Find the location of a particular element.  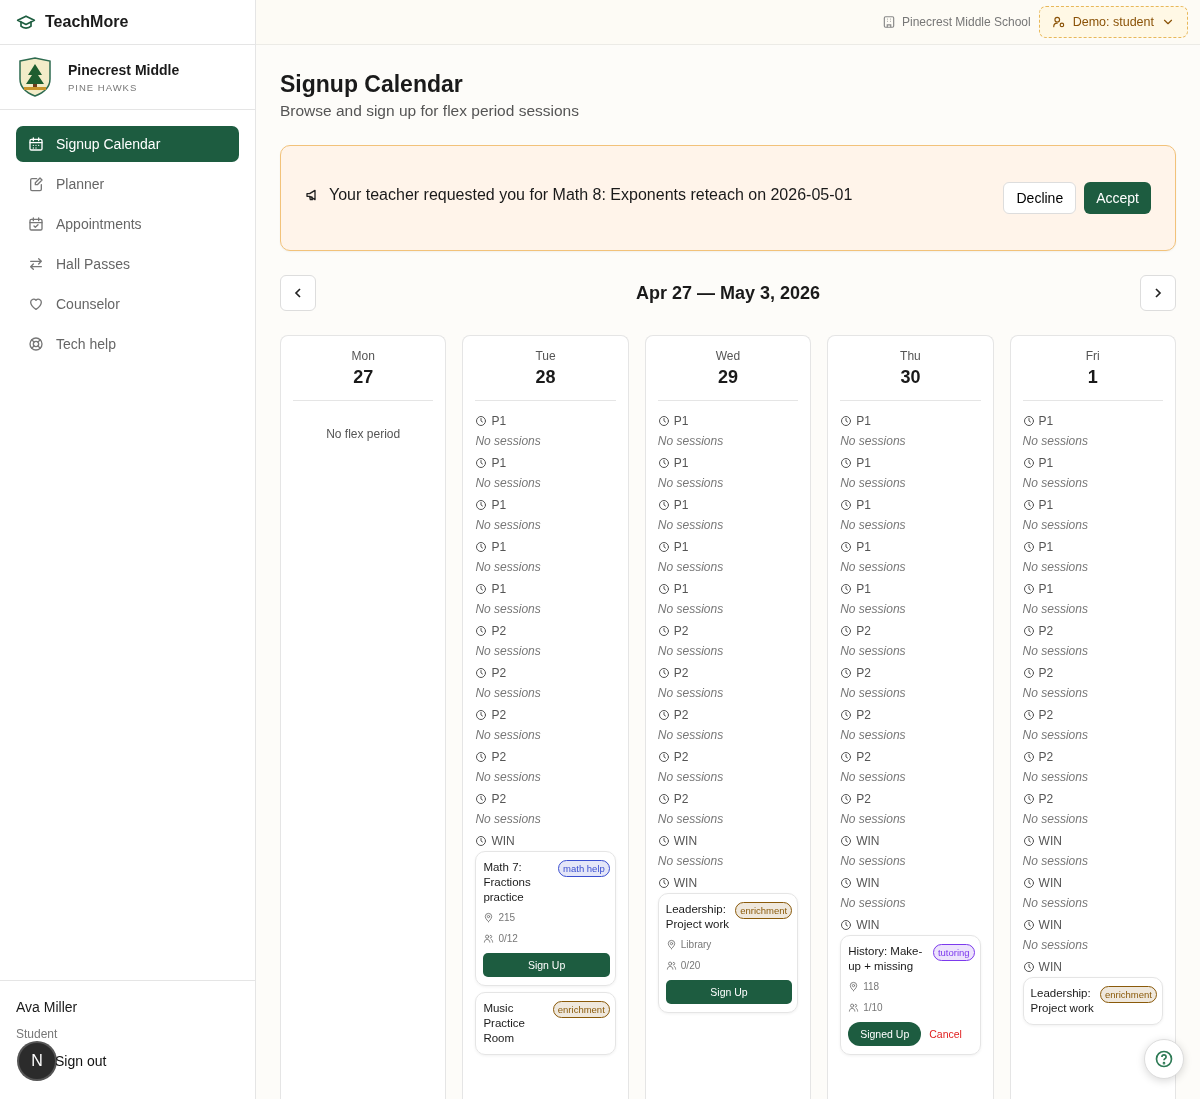

nav-item: Appointments is located at coordinates (127, 224).